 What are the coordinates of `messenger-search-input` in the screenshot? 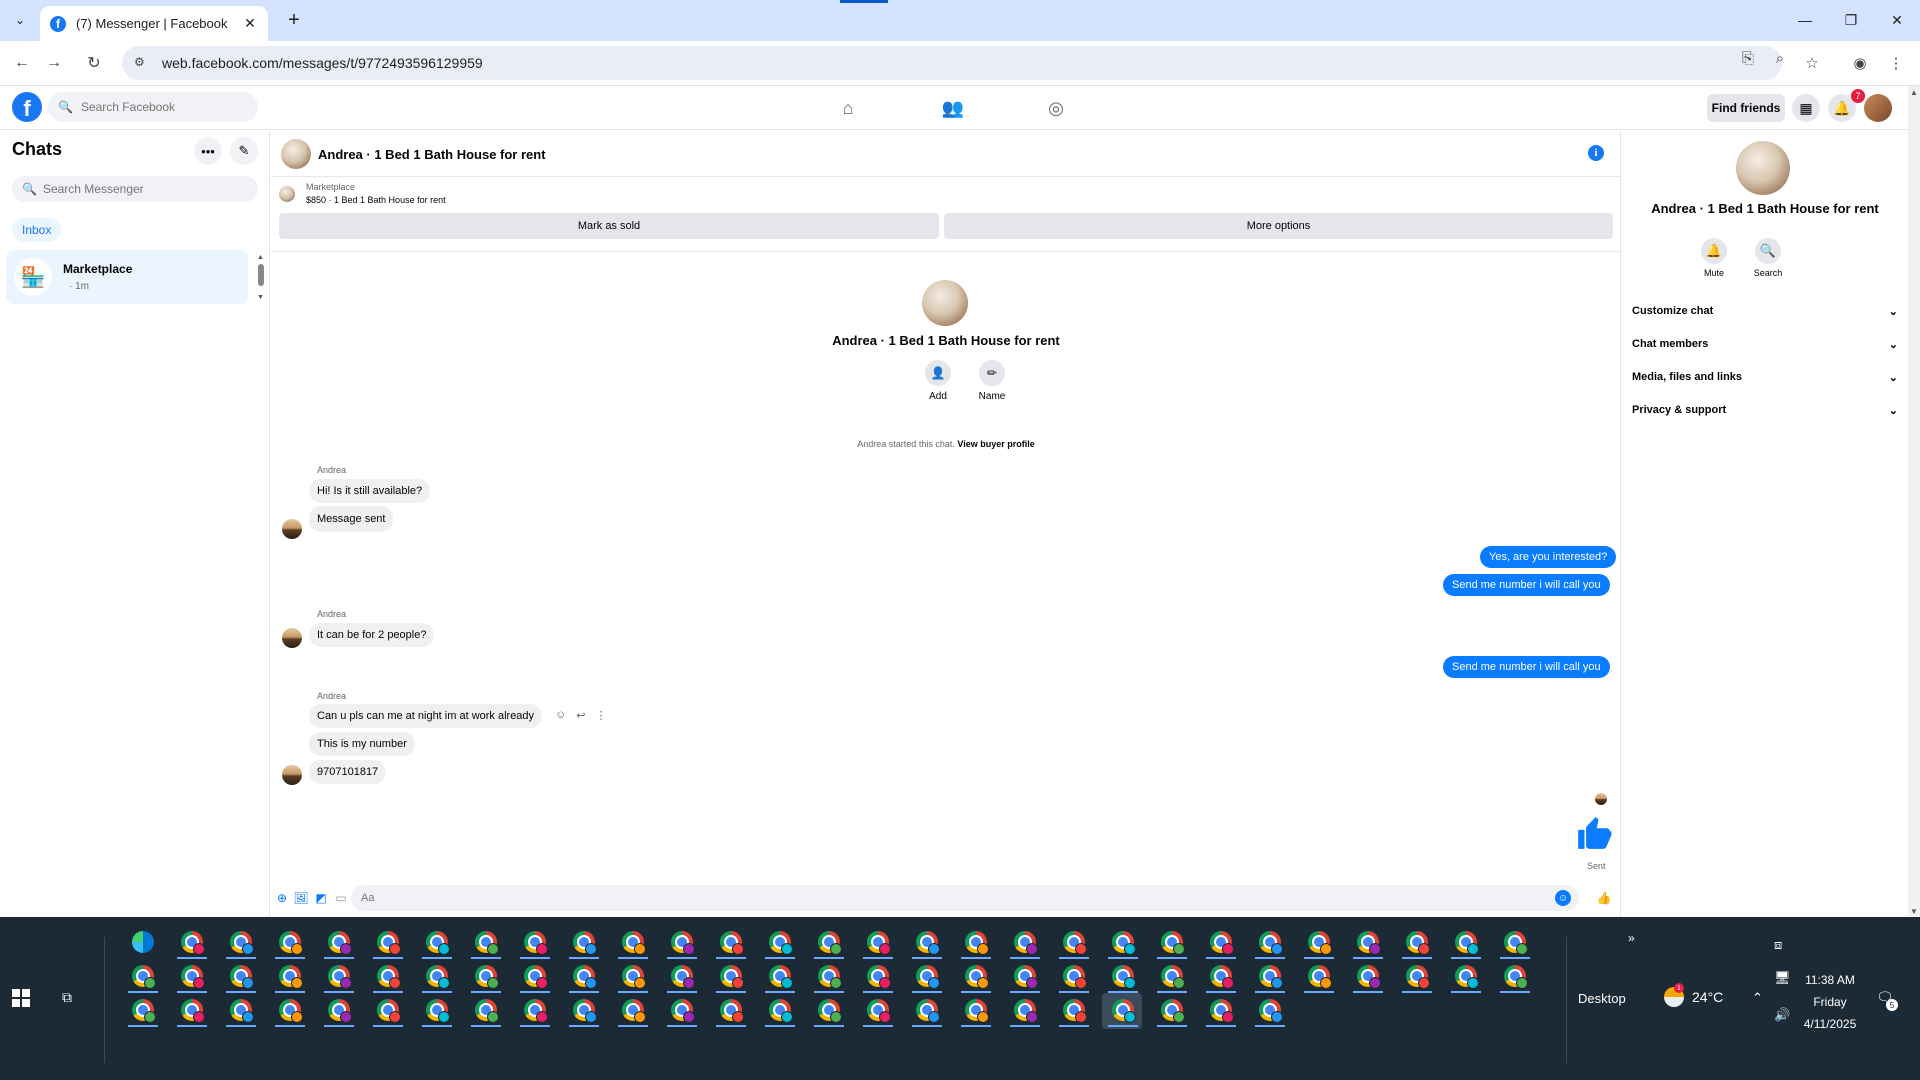 It's located at (142, 189).